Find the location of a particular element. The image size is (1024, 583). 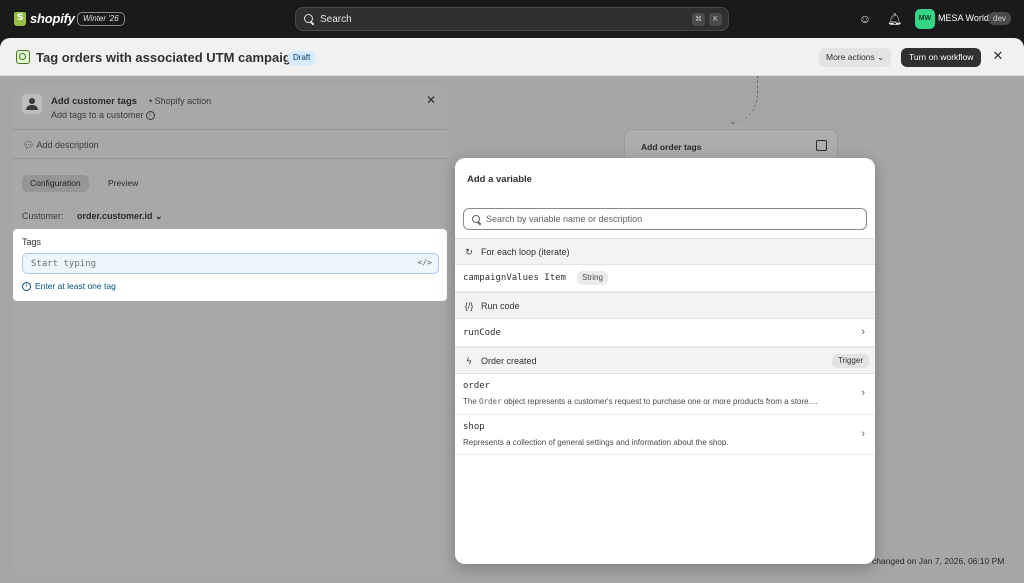

add-description-button: 💬︎ Add description is located at coordinates (61, 145).